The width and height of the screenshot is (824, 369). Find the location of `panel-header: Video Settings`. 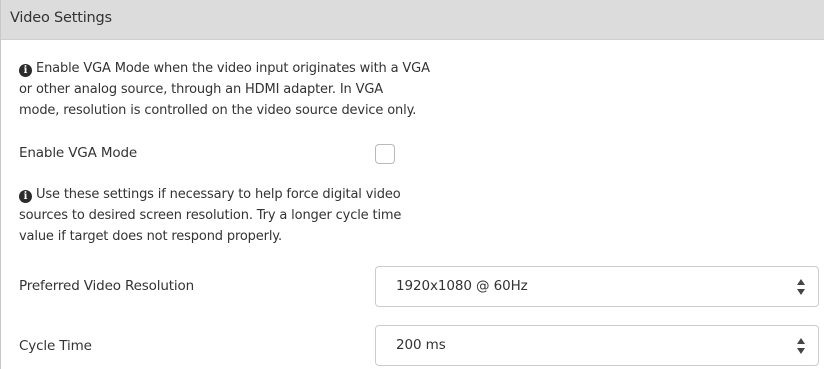

panel-header: Video Settings is located at coordinates (412, 20).